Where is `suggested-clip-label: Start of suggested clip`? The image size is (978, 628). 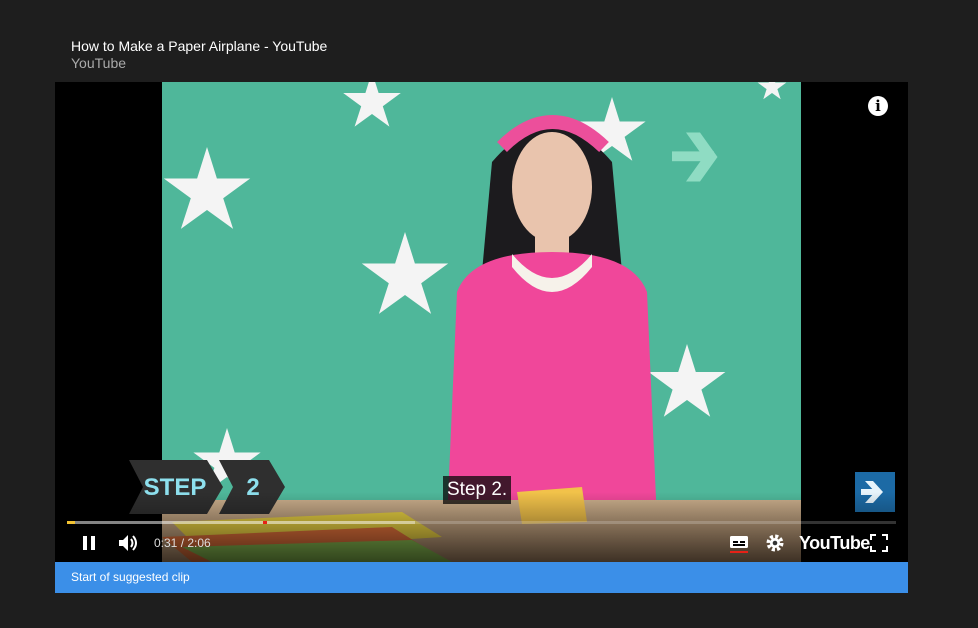 suggested-clip-label: Start of suggested clip is located at coordinates (130, 577).